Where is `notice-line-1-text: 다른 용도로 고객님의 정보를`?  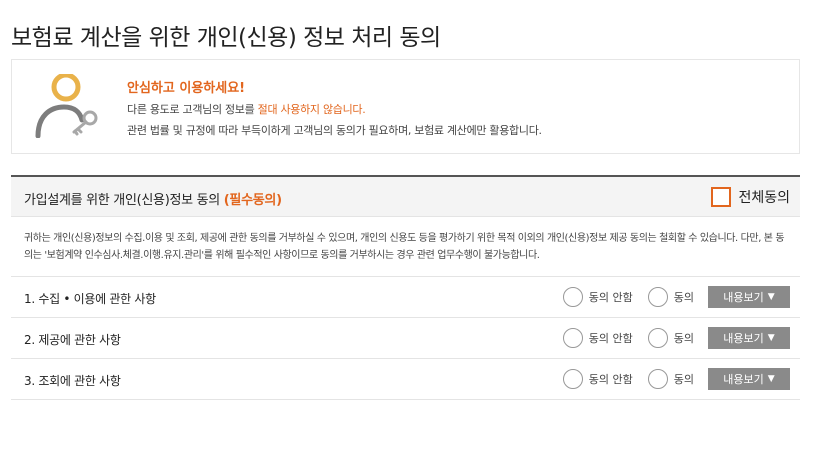 notice-line-1-text: 다른 용도로 고객님의 정보를 is located at coordinates (192, 109).